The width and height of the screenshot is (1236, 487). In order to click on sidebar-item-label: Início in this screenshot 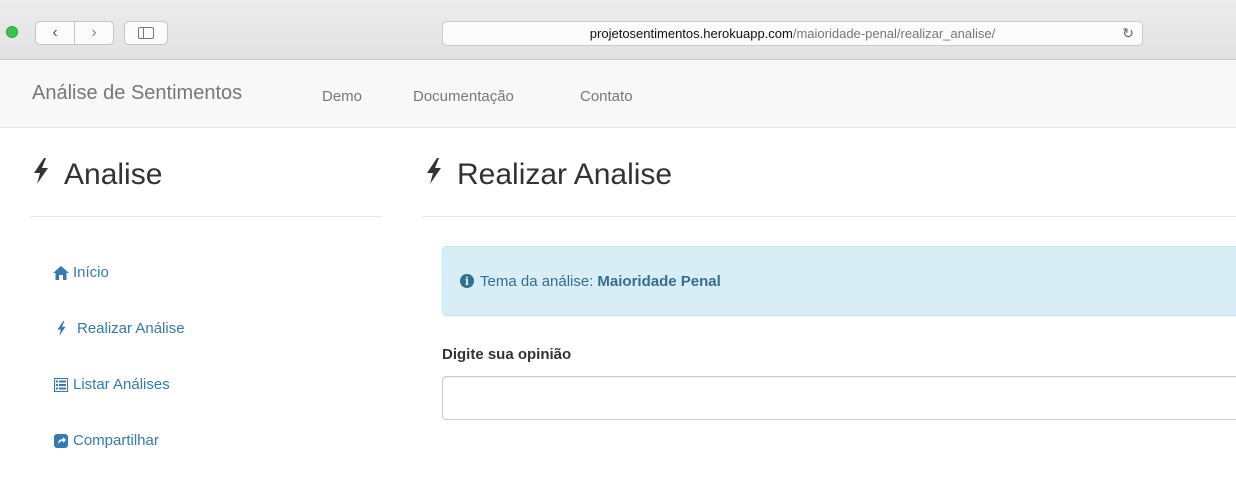, I will do `click(91, 272)`.